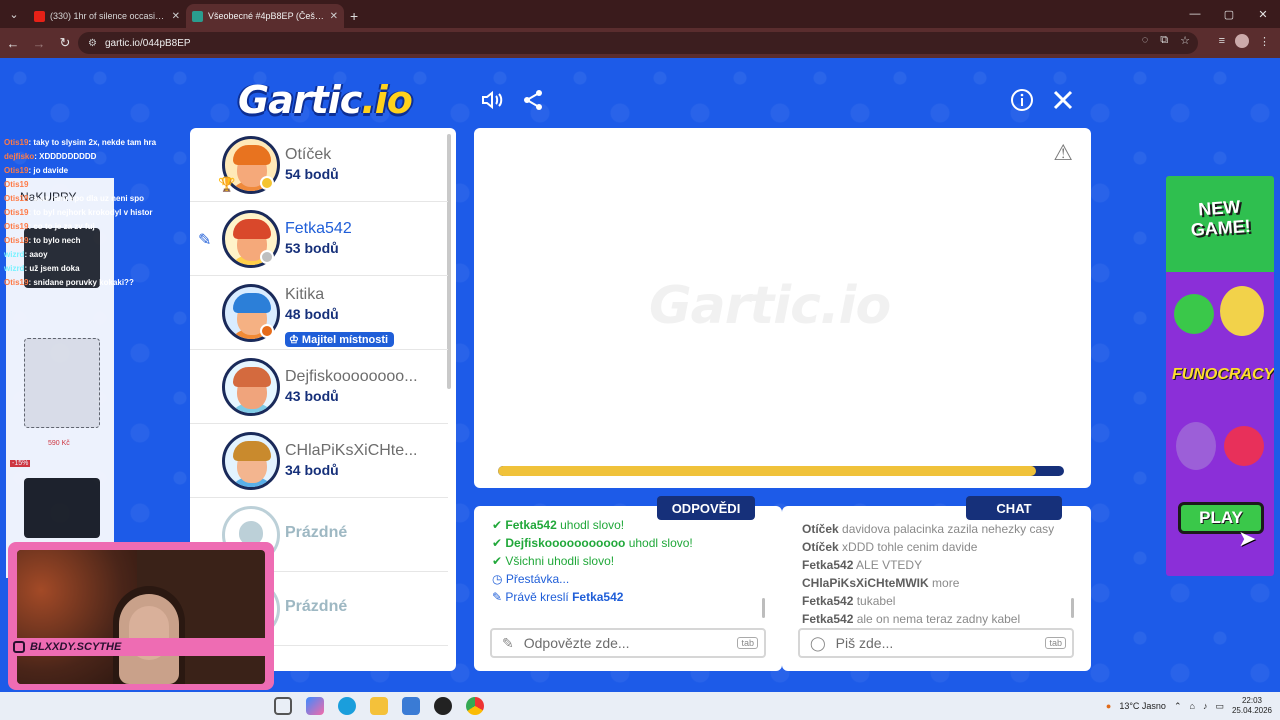 This screenshot has height=720, width=1280. I want to click on address-bar: ⚙ gartic.io/044pB8EP, so click(638, 43).